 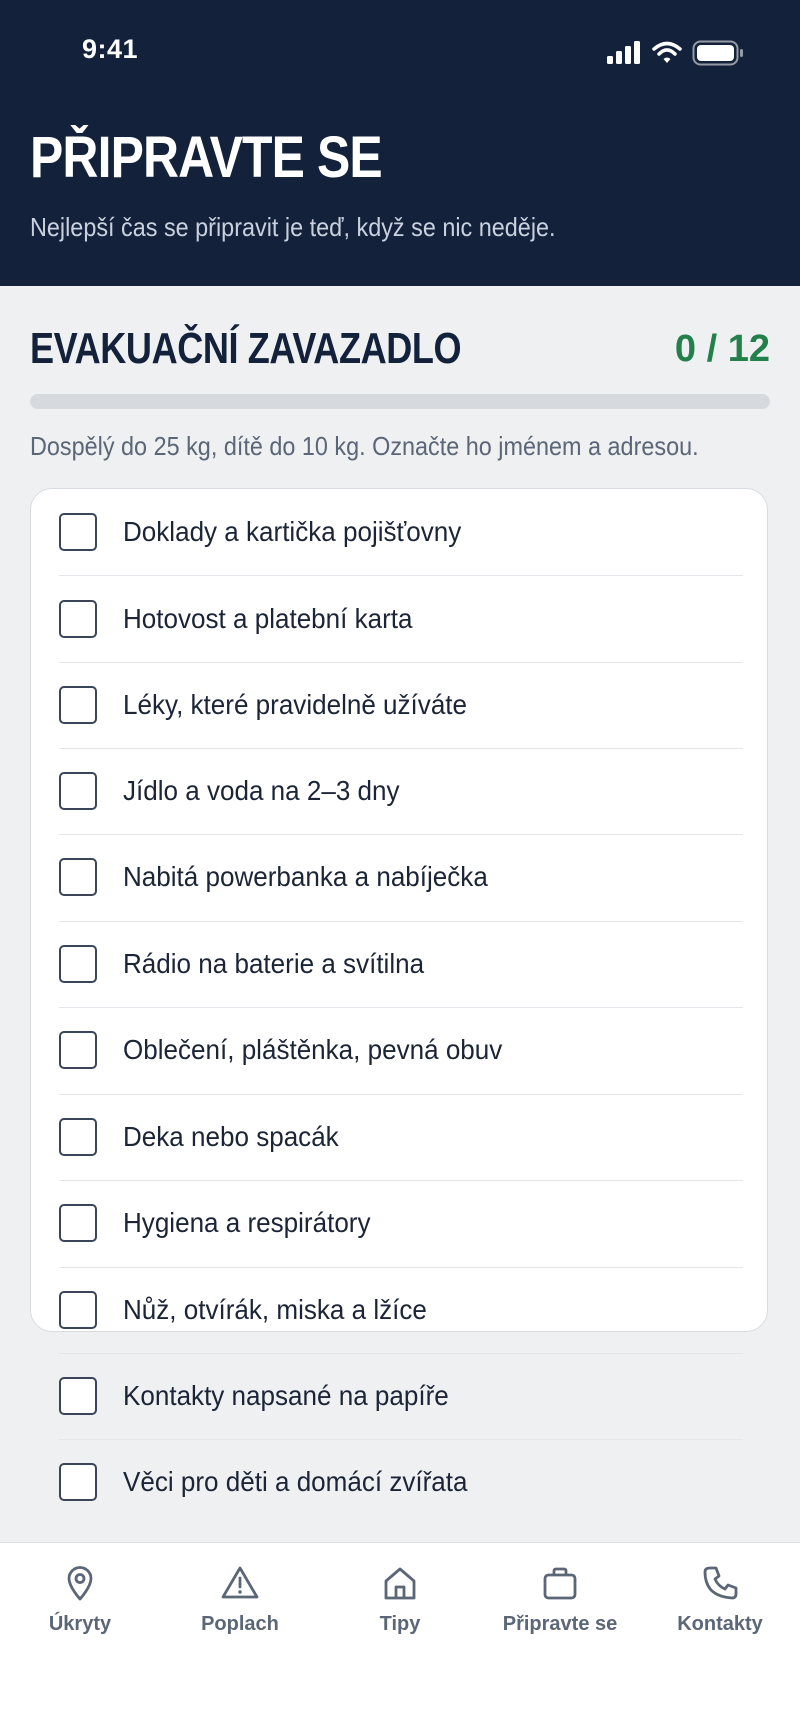 I want to click on nav-item-kontakty: Kontakty, so click(x=720, y=1613).